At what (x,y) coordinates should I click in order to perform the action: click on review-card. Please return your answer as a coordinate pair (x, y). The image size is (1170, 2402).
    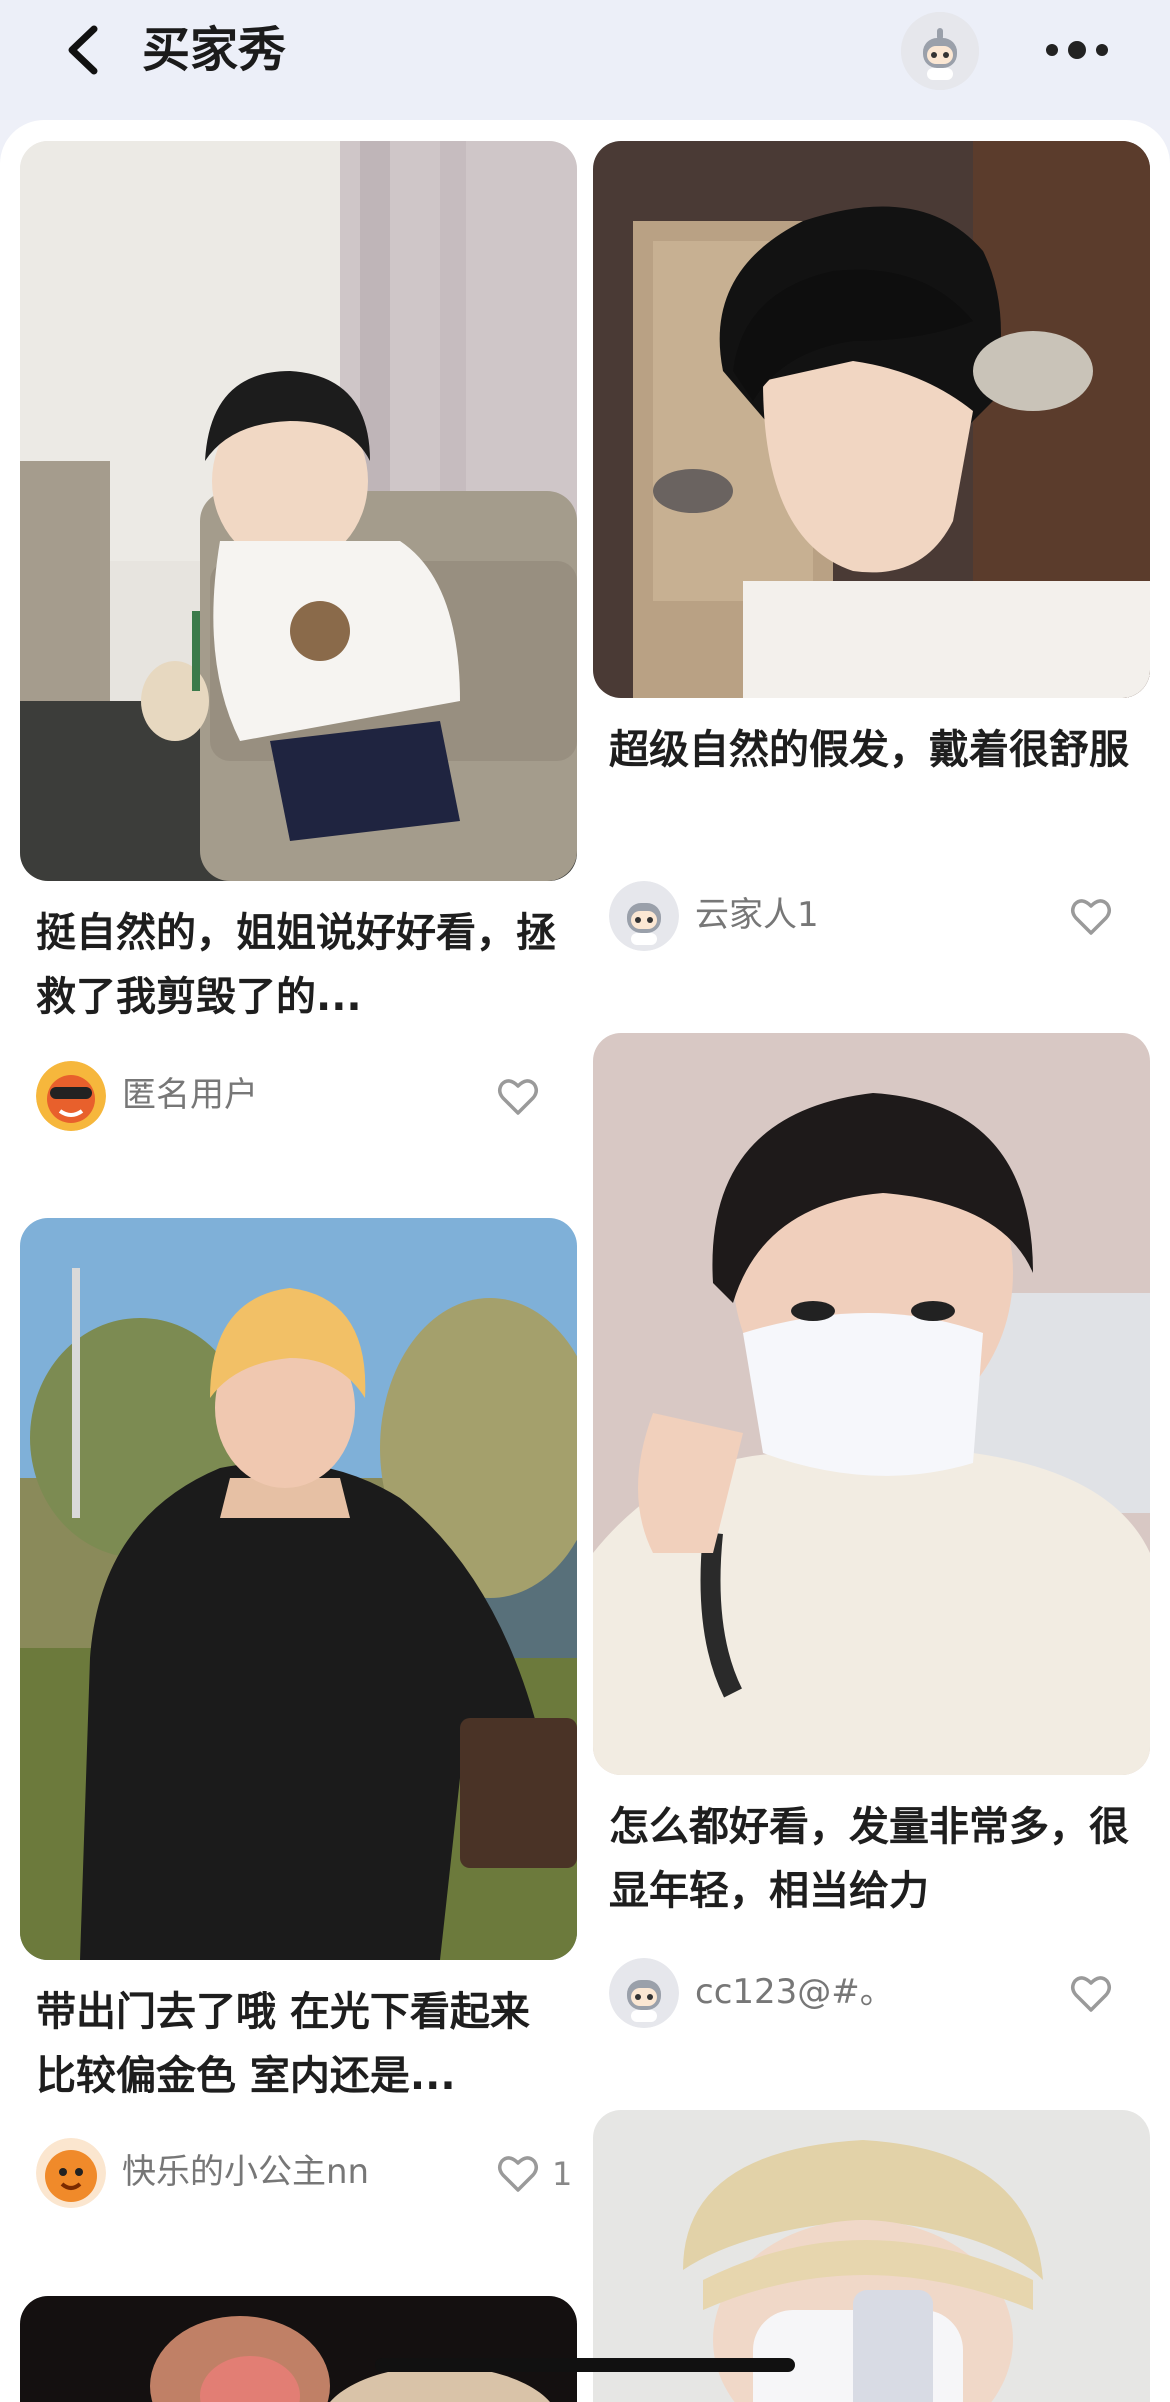
    Looking at the image, I should click on (298, 2349).